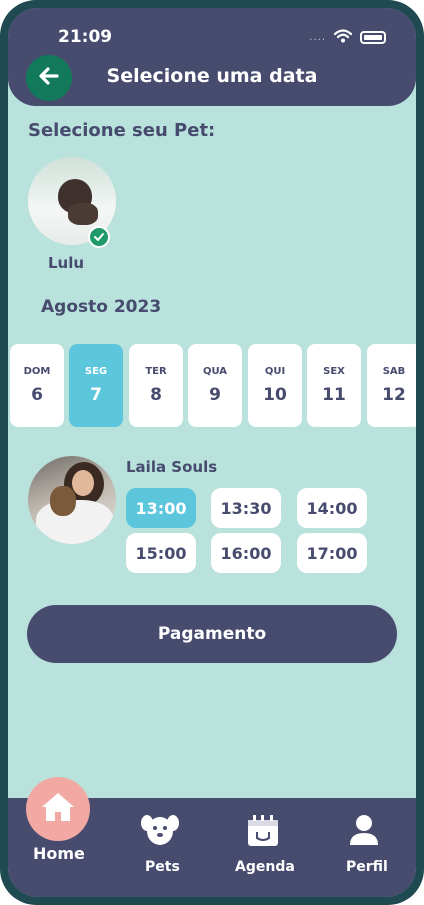 Image resolution: width=424 pixels, height=905 pixels. What do you see at coordinates (394, 395) in the screenshot?
I see `day-number: 12` at bounding box center [394, 395].